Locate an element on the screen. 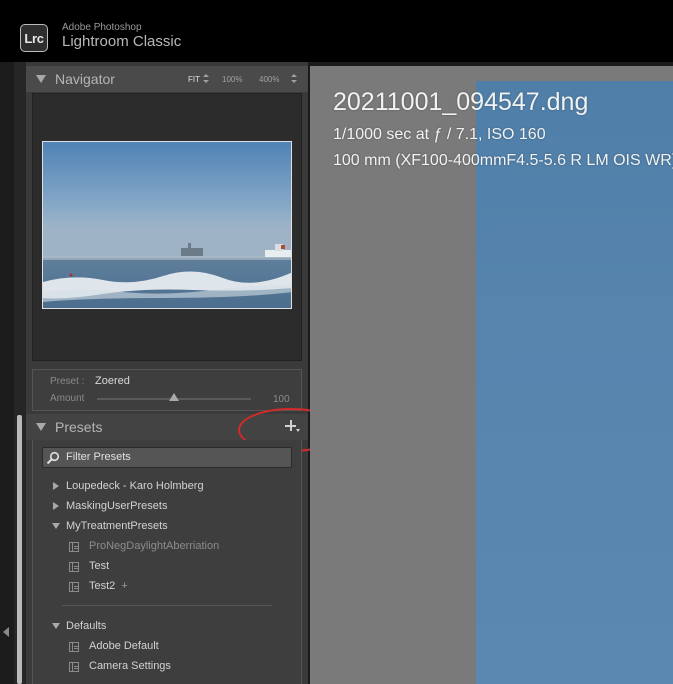  collapse-left-panel-arrow-icon is located at coordinates (6, 632).